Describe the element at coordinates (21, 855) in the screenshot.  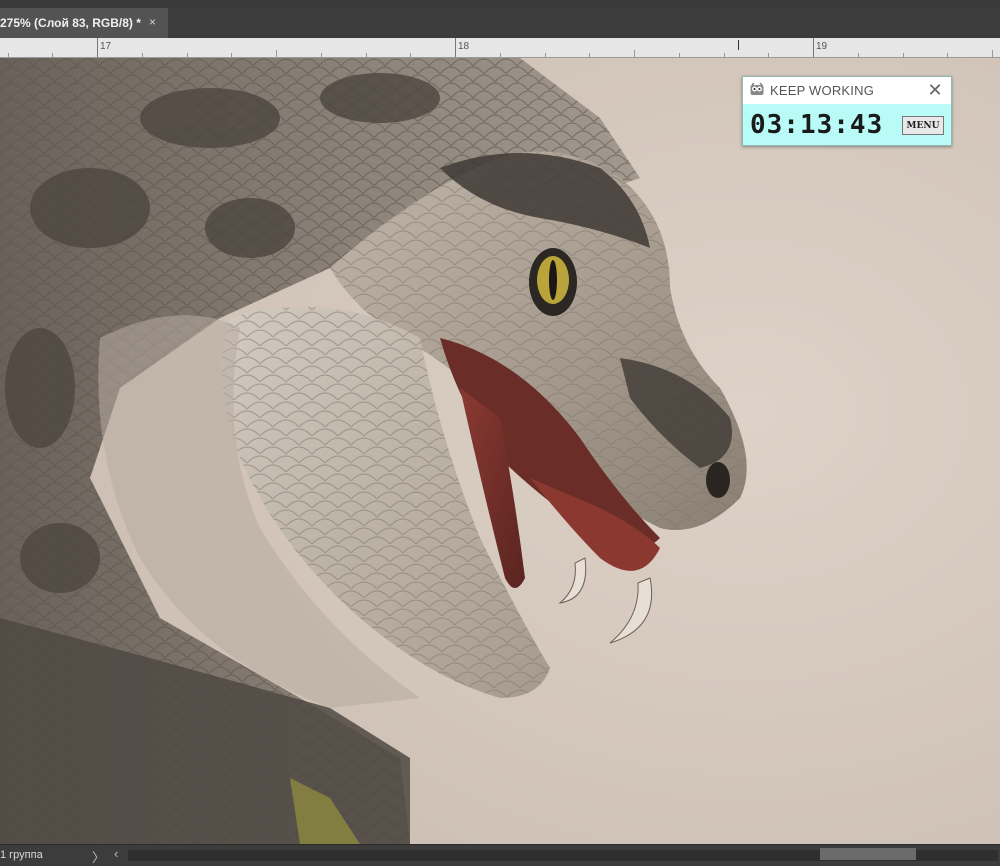
I see `layer-label: 1 группа` at that location.